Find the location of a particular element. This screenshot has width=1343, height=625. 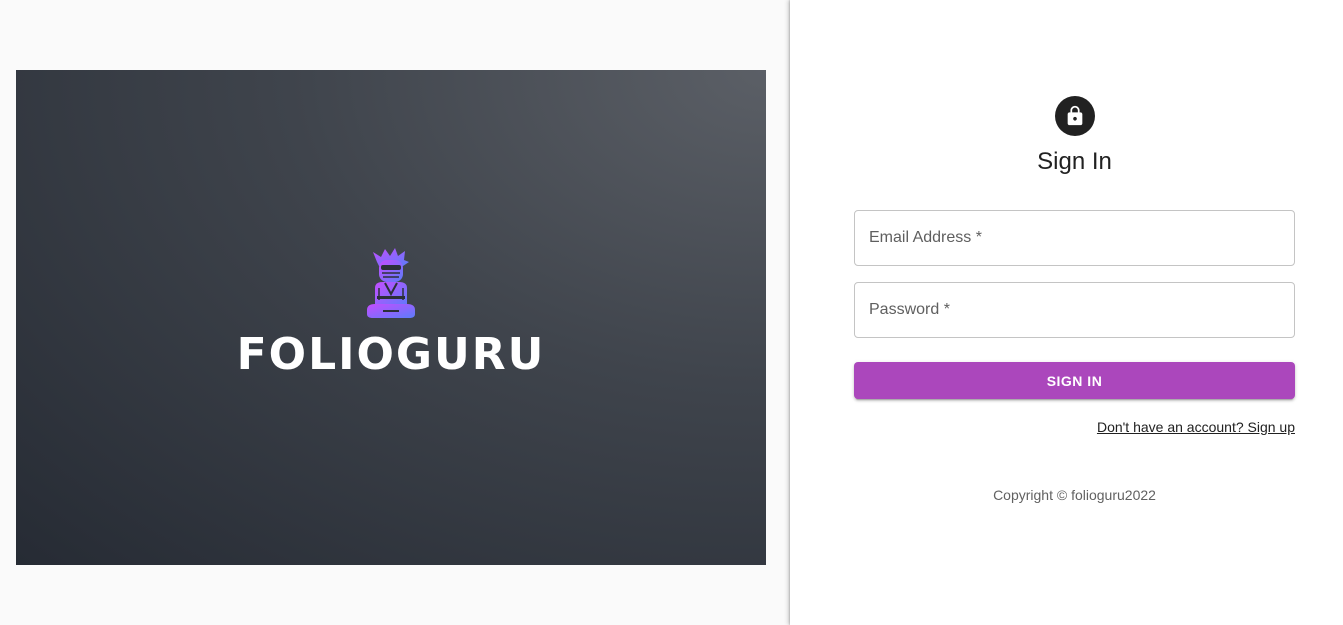

signup-row: Don't have an account? Sign up is located at coordinates (1074, 428).